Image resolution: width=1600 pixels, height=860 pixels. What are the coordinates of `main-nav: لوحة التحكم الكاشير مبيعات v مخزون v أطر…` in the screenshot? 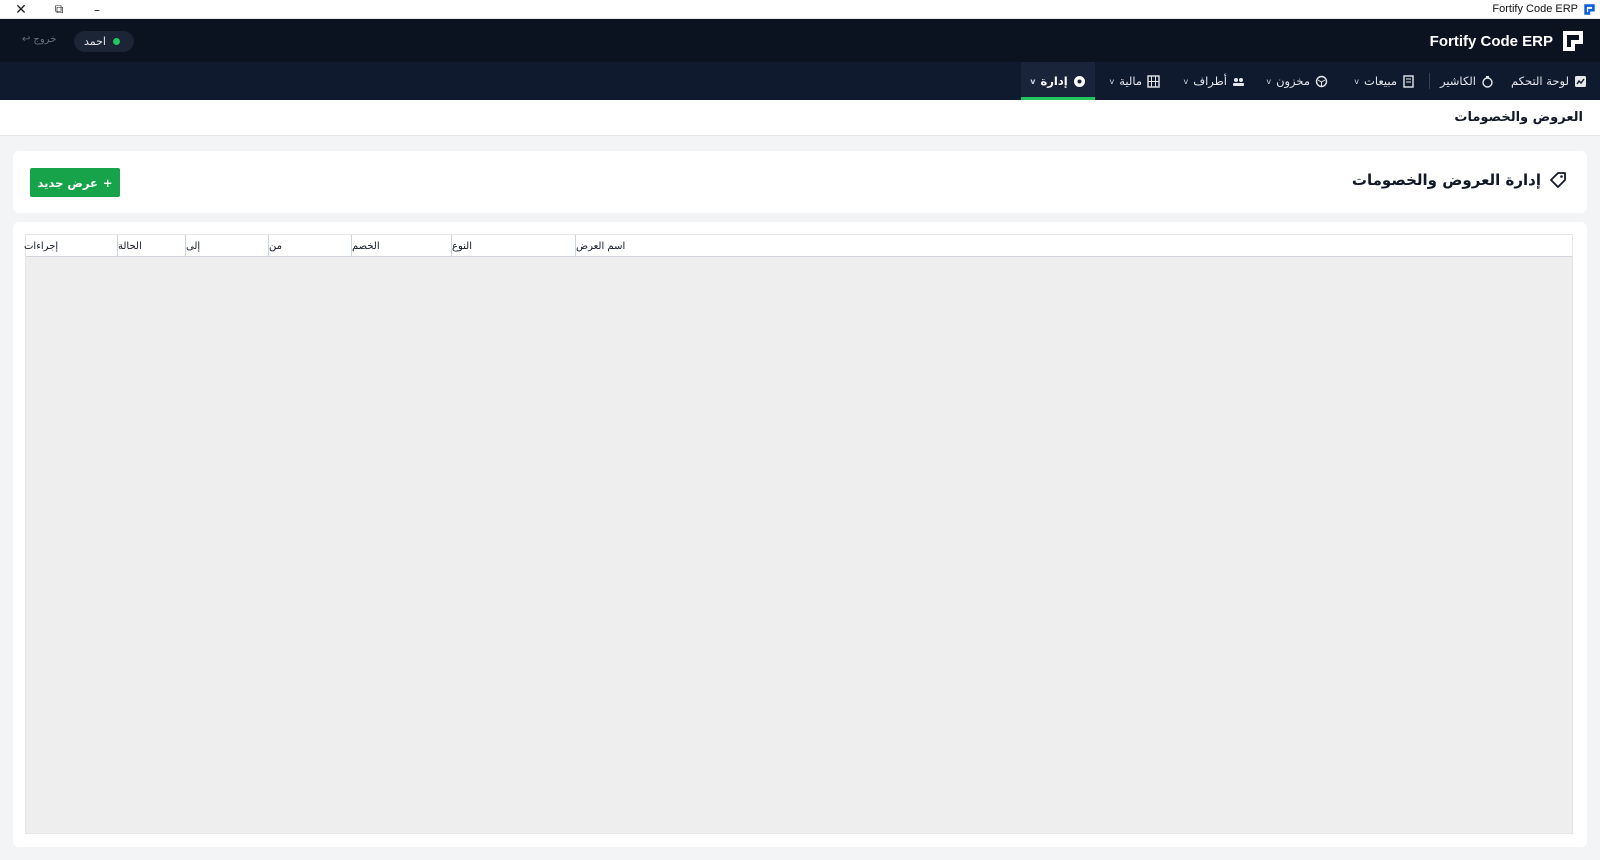 It's located at (800, 81).